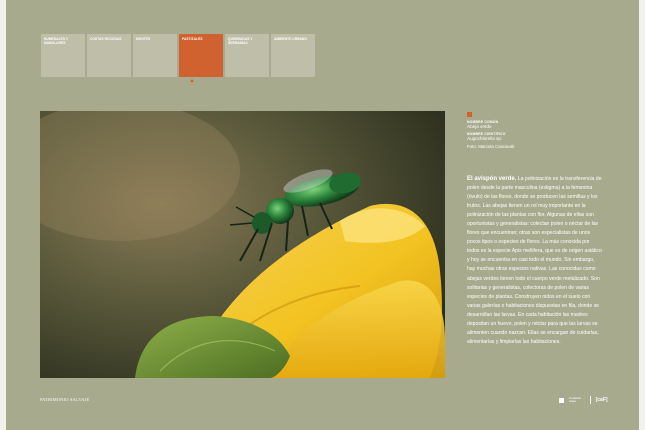  What do you see at coordinates (492, 179) in the screenshot?
I see `description-lead: El avispón verde.` at bounding box center [492, 179].